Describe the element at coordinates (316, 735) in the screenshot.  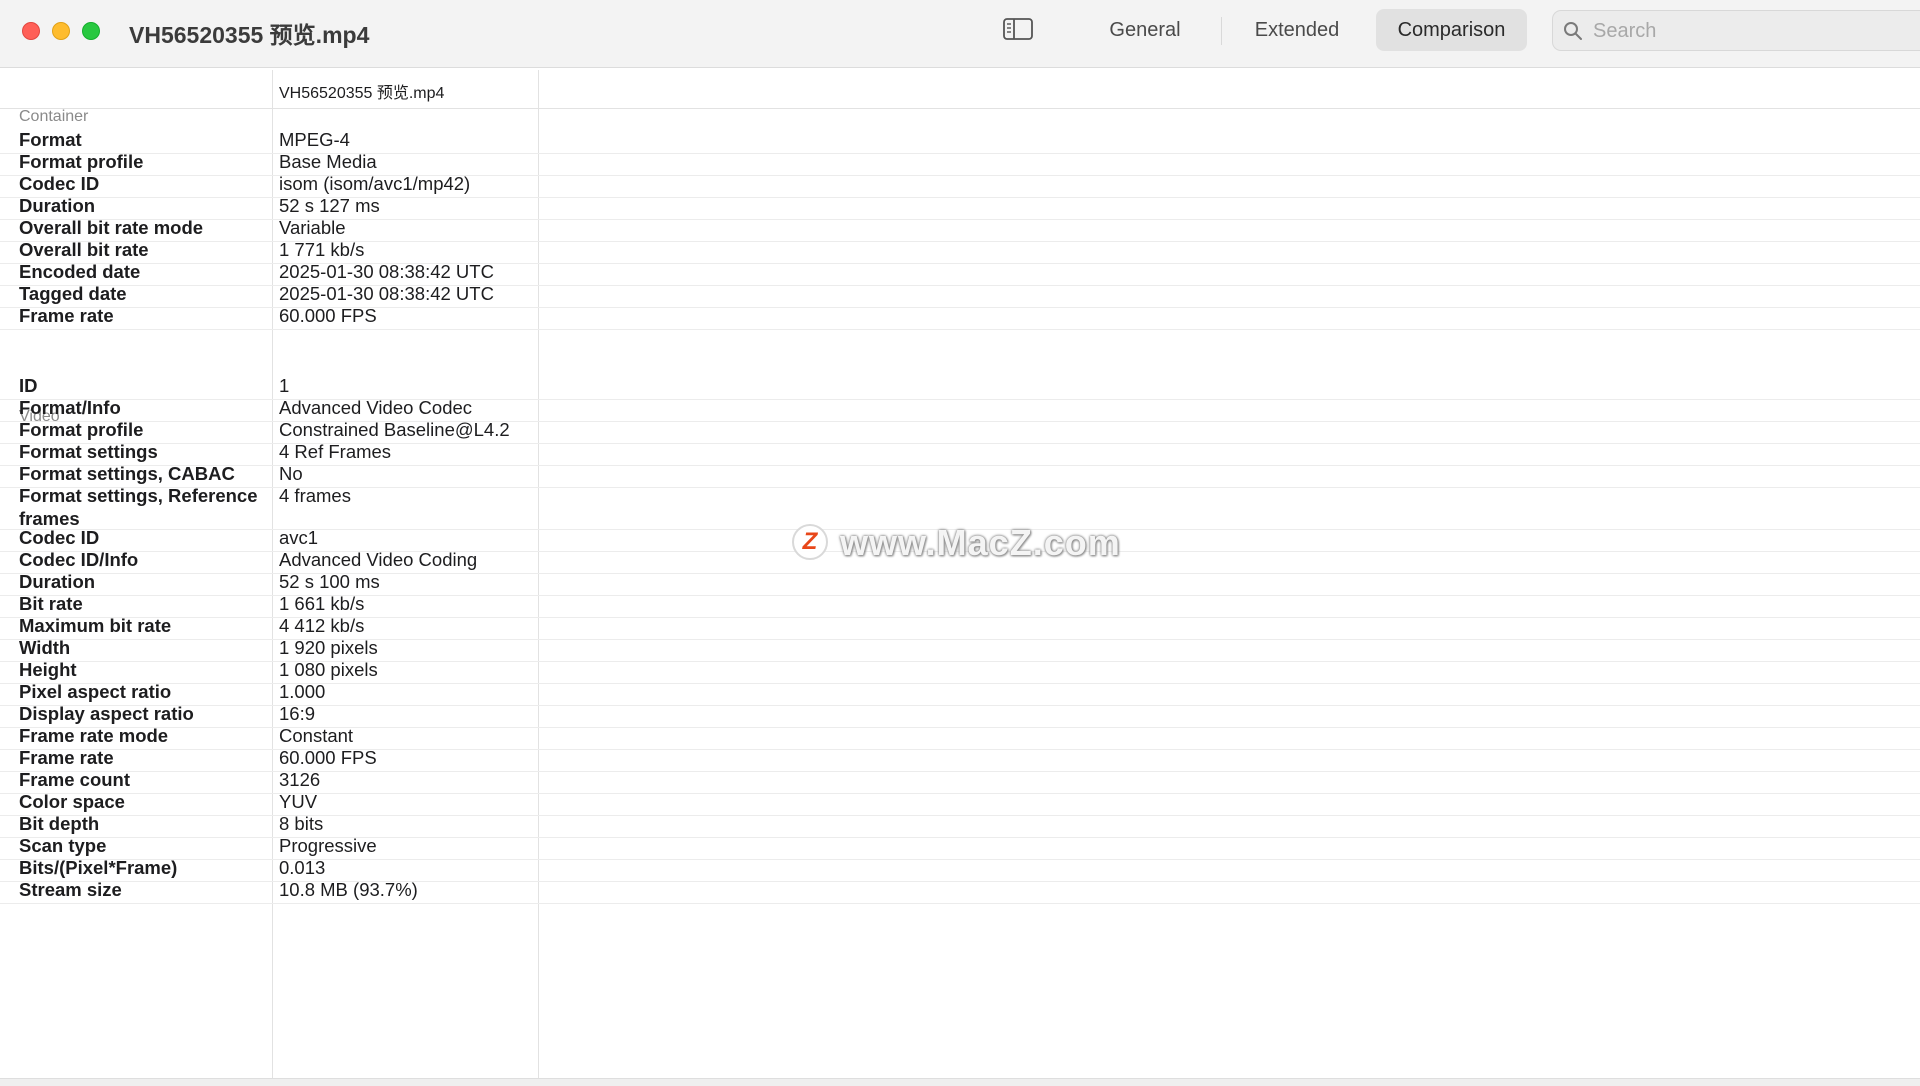
I see `row-value: Constant` at that location.